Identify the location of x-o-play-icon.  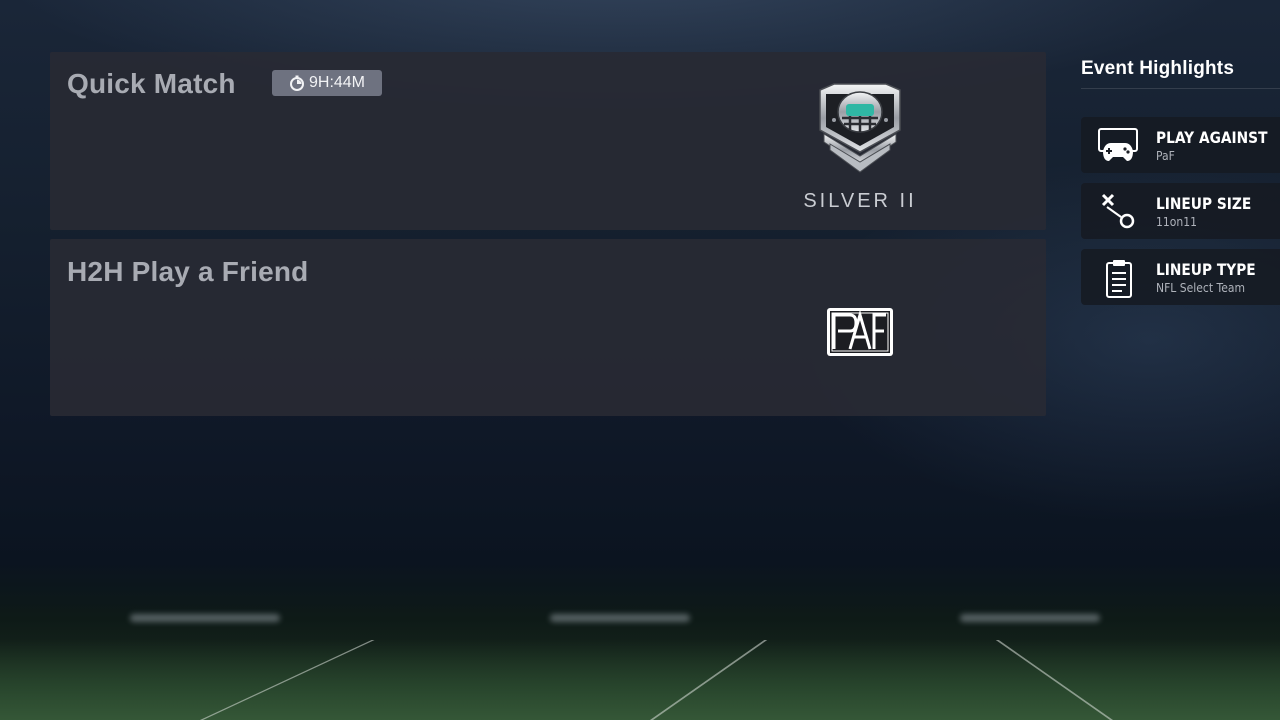
(1118, 211).